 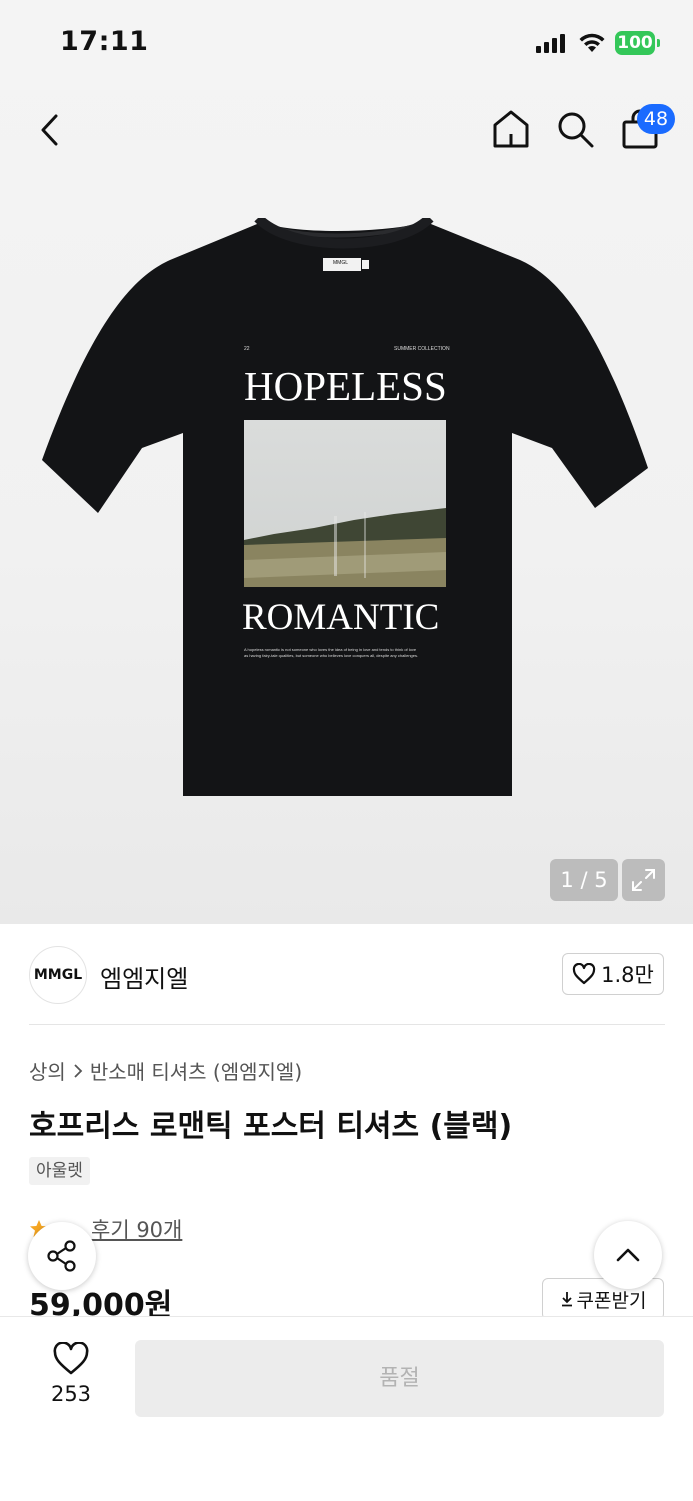 What do you see at coordinates (592, 42) in the screenshot?
I see `wifi-icon` at bounding box center [592, 42].